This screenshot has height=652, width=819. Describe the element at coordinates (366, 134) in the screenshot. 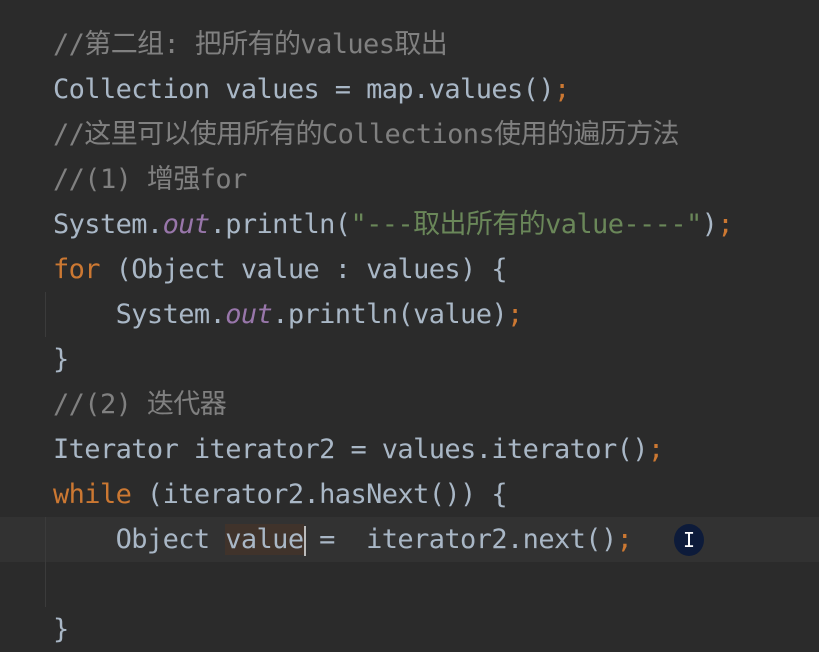

I see `code-comment: //这里可以使用所有的Collections使用的遍历方法` at that location.